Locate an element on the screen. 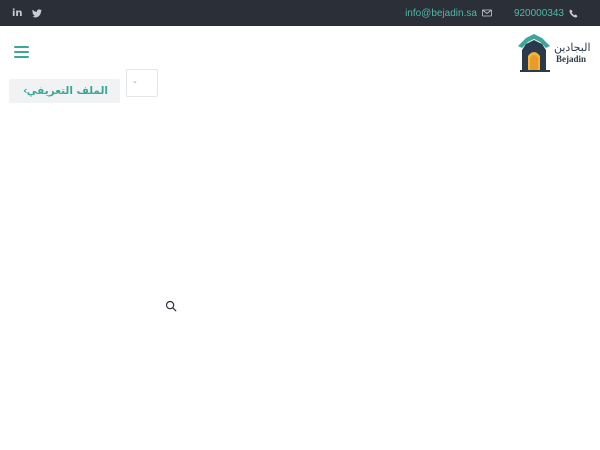 Image resolution: width=600 pixels, height=450 pixels. site-header: البجادين Bejadin is located at coordinates (300, 53).